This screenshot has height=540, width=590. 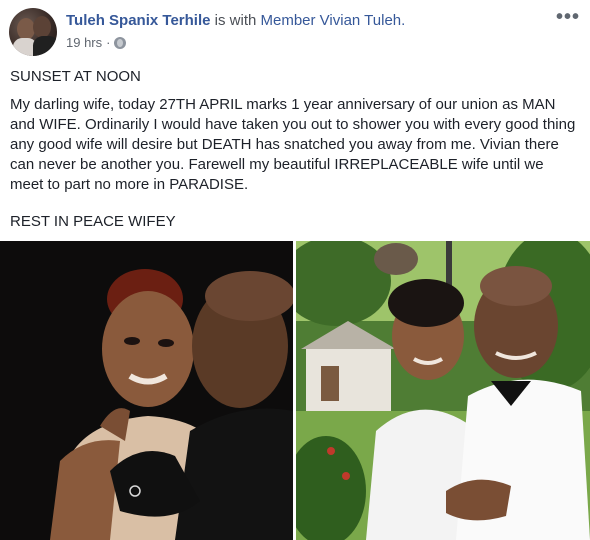 I want to click on with-text: is with, so click(x=235, y=20).